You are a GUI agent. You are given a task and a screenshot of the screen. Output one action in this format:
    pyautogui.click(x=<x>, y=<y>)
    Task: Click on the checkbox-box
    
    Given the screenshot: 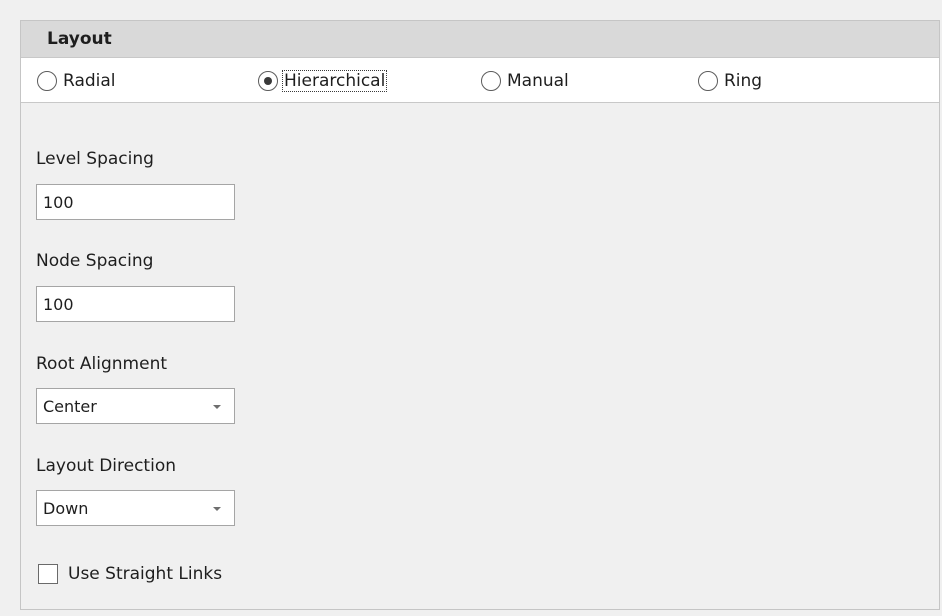 What is the action you would take?
    pyautogui.click(x=48, y=574)
    